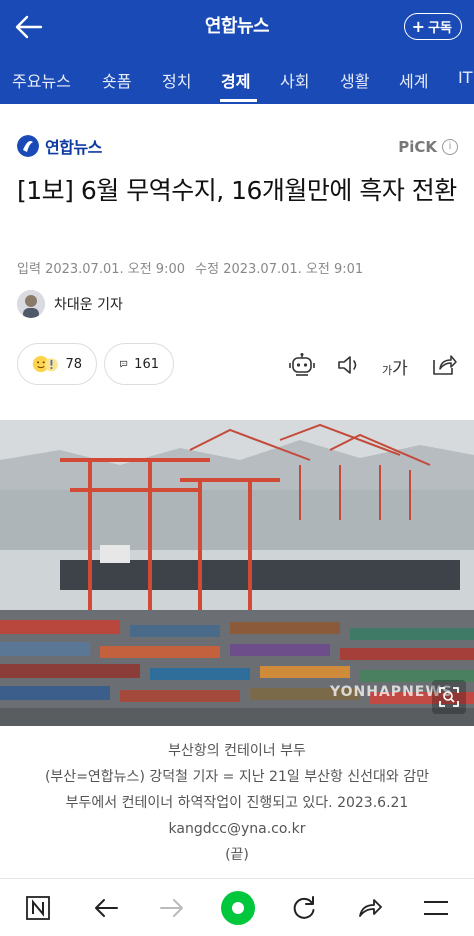  What do you see at coordinates (38, 908) in the screenshot?
I see `naver-home-icon` at bounding box center [38, 908].